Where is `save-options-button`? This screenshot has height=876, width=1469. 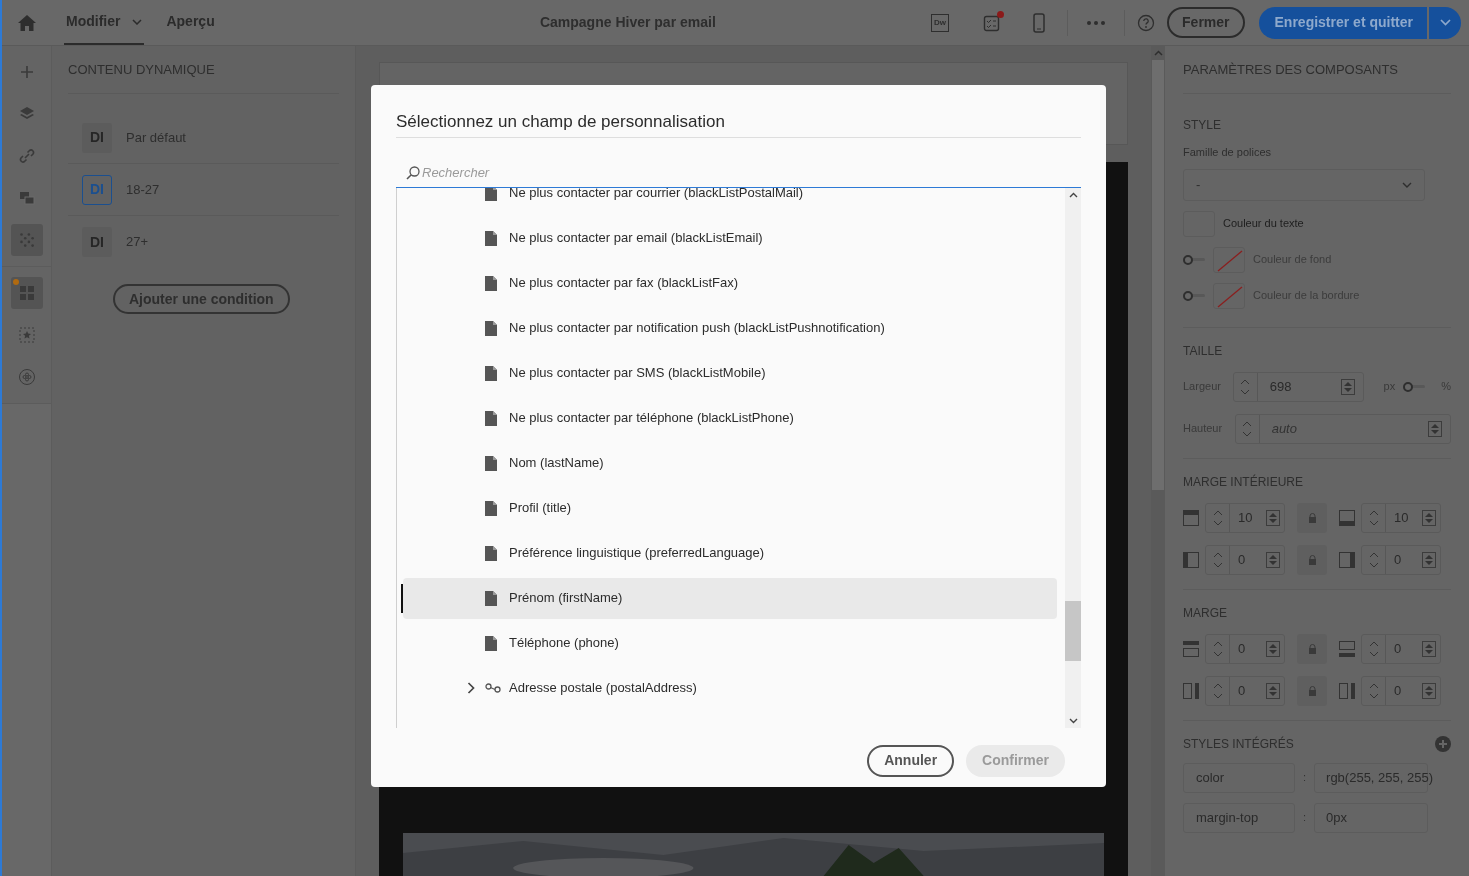
save-options-button is located at coordinates (1445, 22).